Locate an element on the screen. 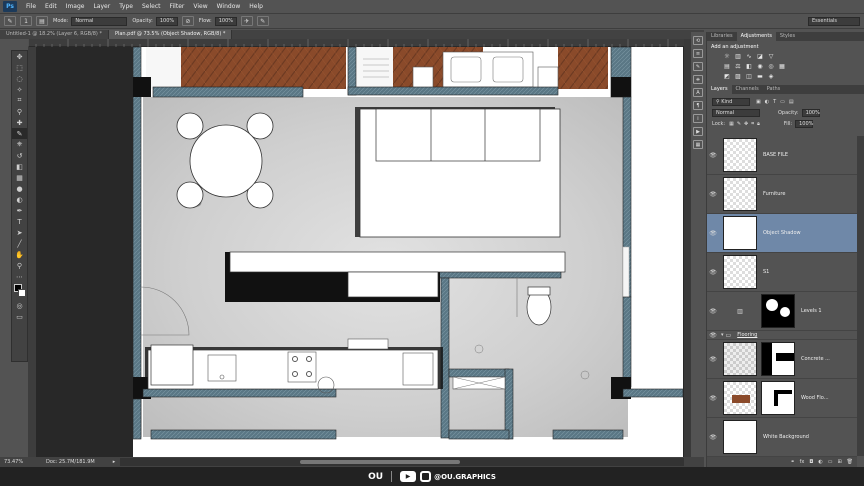 This screenshot has width=864, height=486. menu-filter: Filter is located at coordinates (177, 6).